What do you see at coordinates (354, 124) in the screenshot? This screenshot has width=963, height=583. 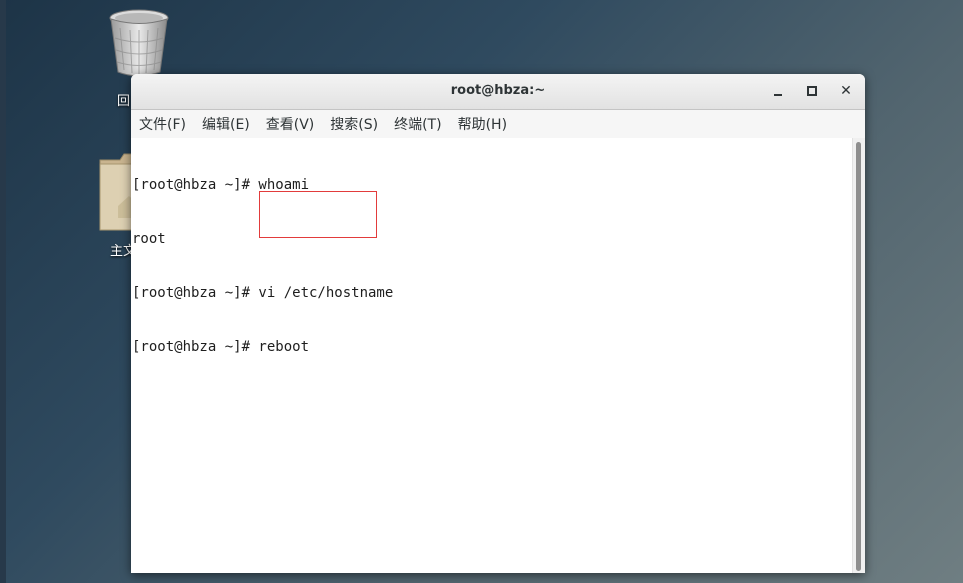 I see `menu-search: 搜索(S)` at bounding box center [354, 124].